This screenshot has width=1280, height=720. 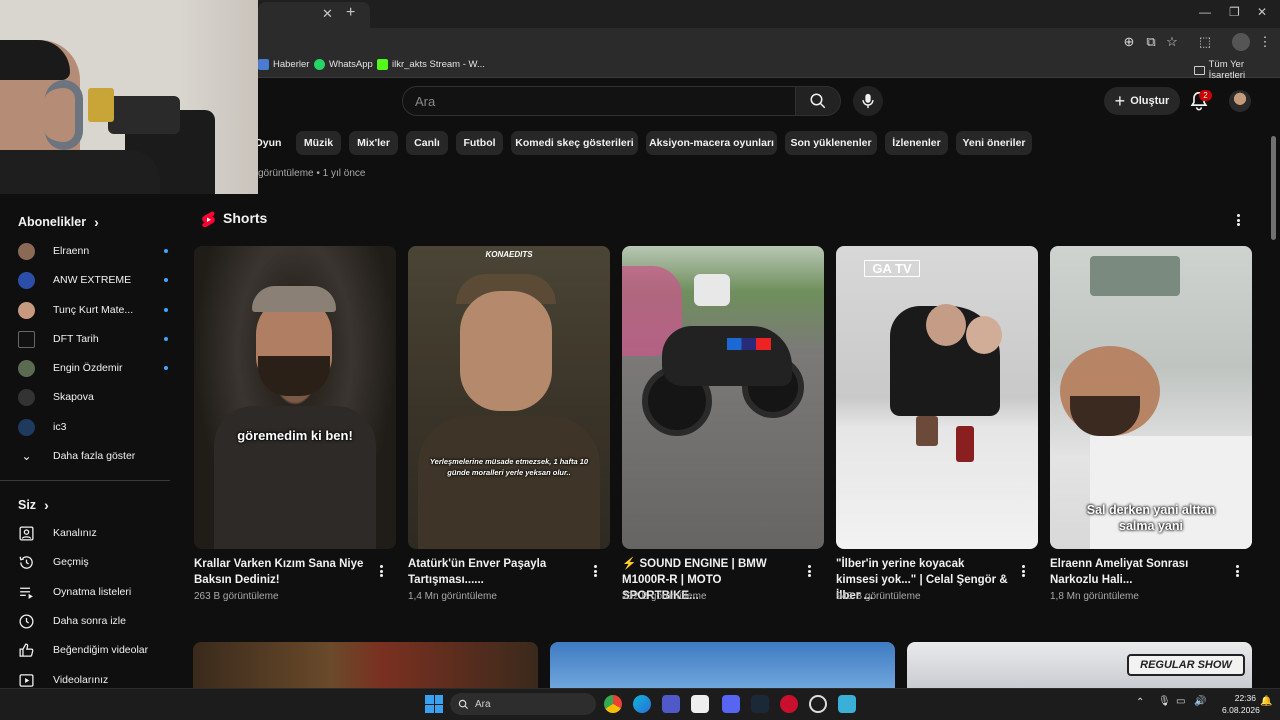 I want to click on chrome-icon, so click(x=613, y=704).